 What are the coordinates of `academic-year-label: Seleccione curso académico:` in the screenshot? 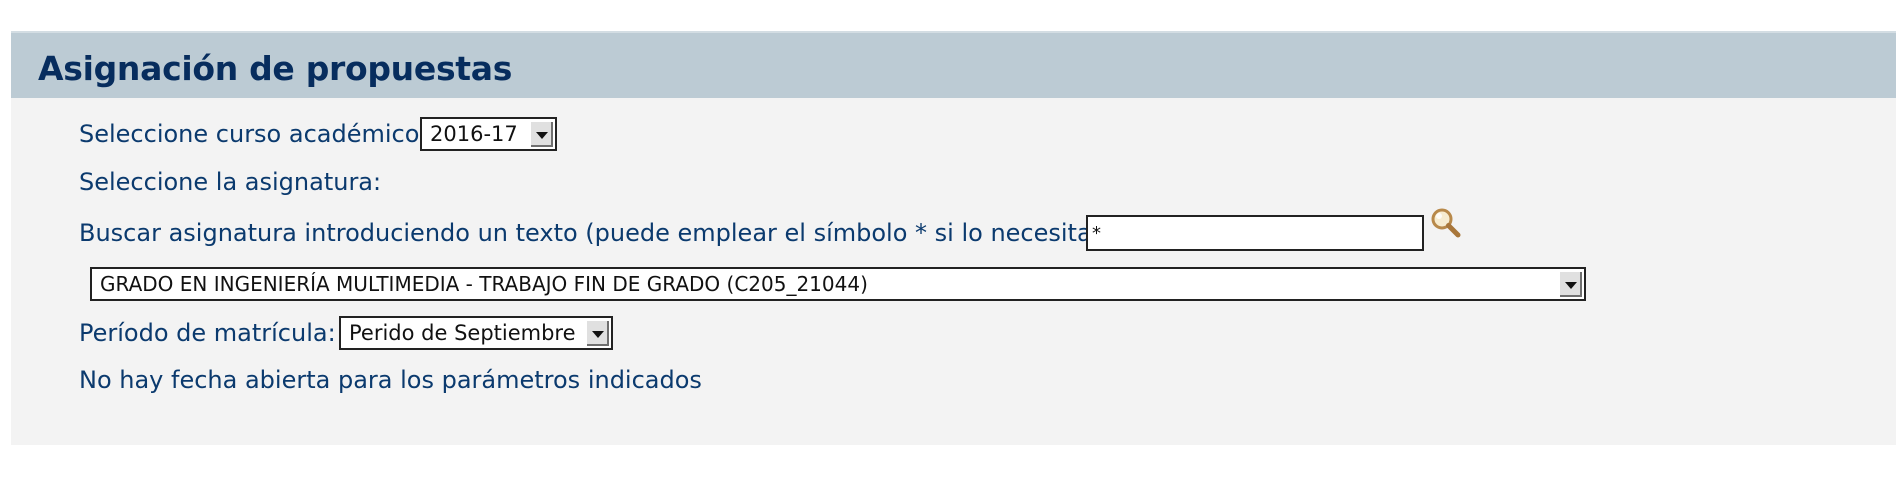 It's located at (253, 134).